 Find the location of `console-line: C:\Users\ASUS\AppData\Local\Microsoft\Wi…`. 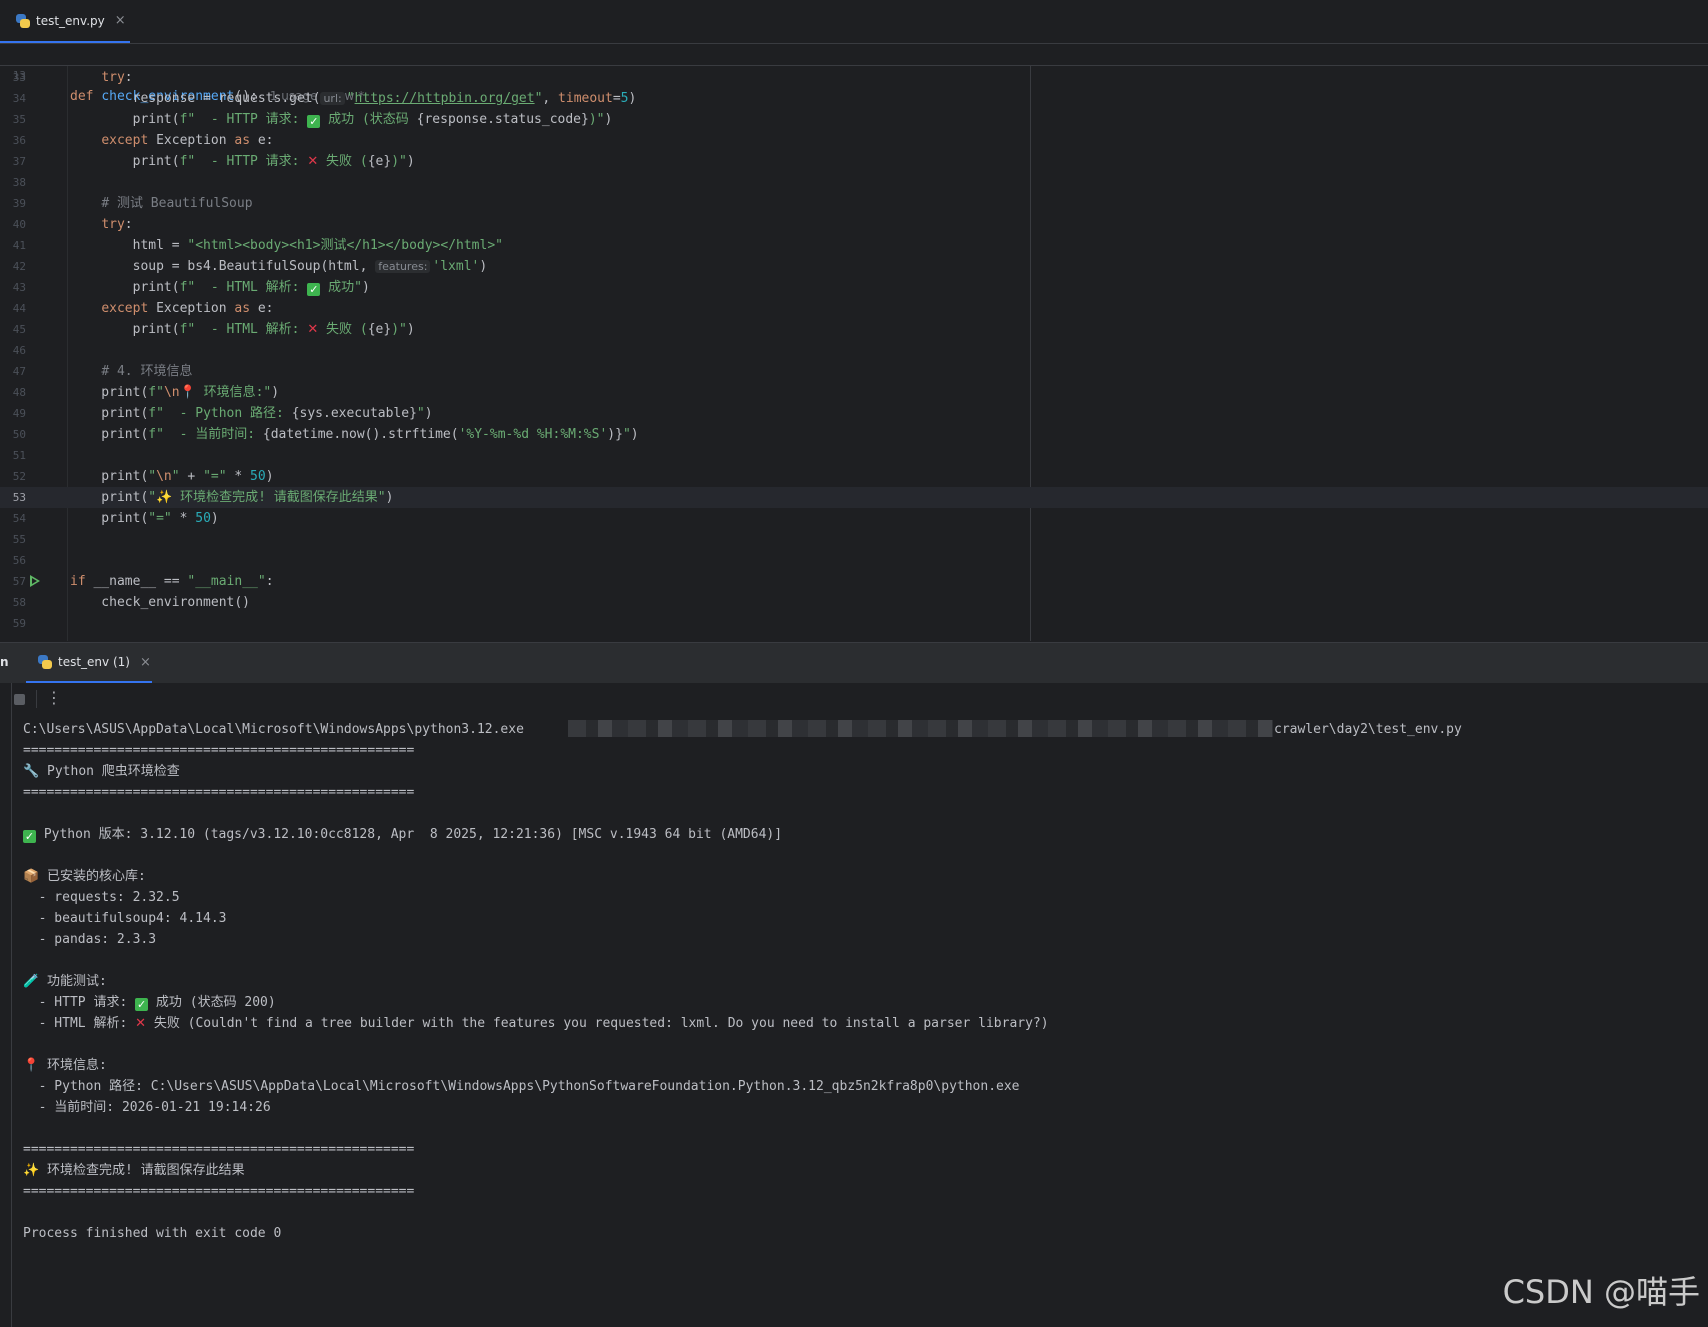

console-line: C:\Users\ASUS\AppData\Local\Microsoft\Wi… is located at coordinates (863, 729).